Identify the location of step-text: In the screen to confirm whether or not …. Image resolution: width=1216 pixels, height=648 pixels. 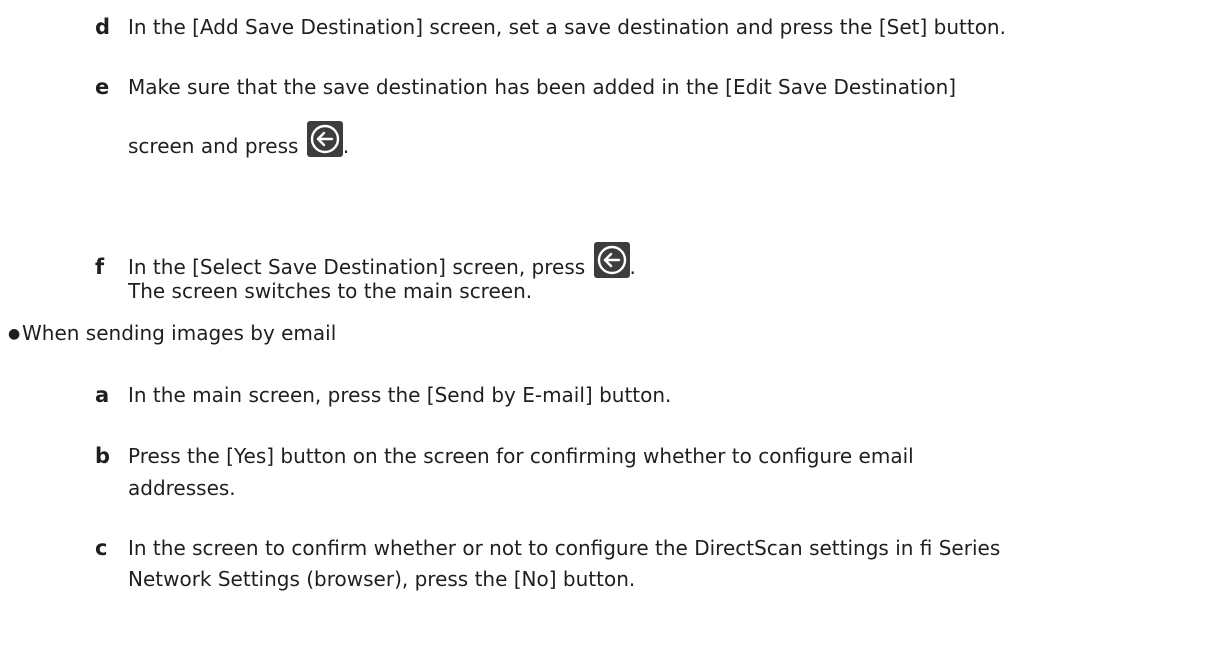
(564, 548).